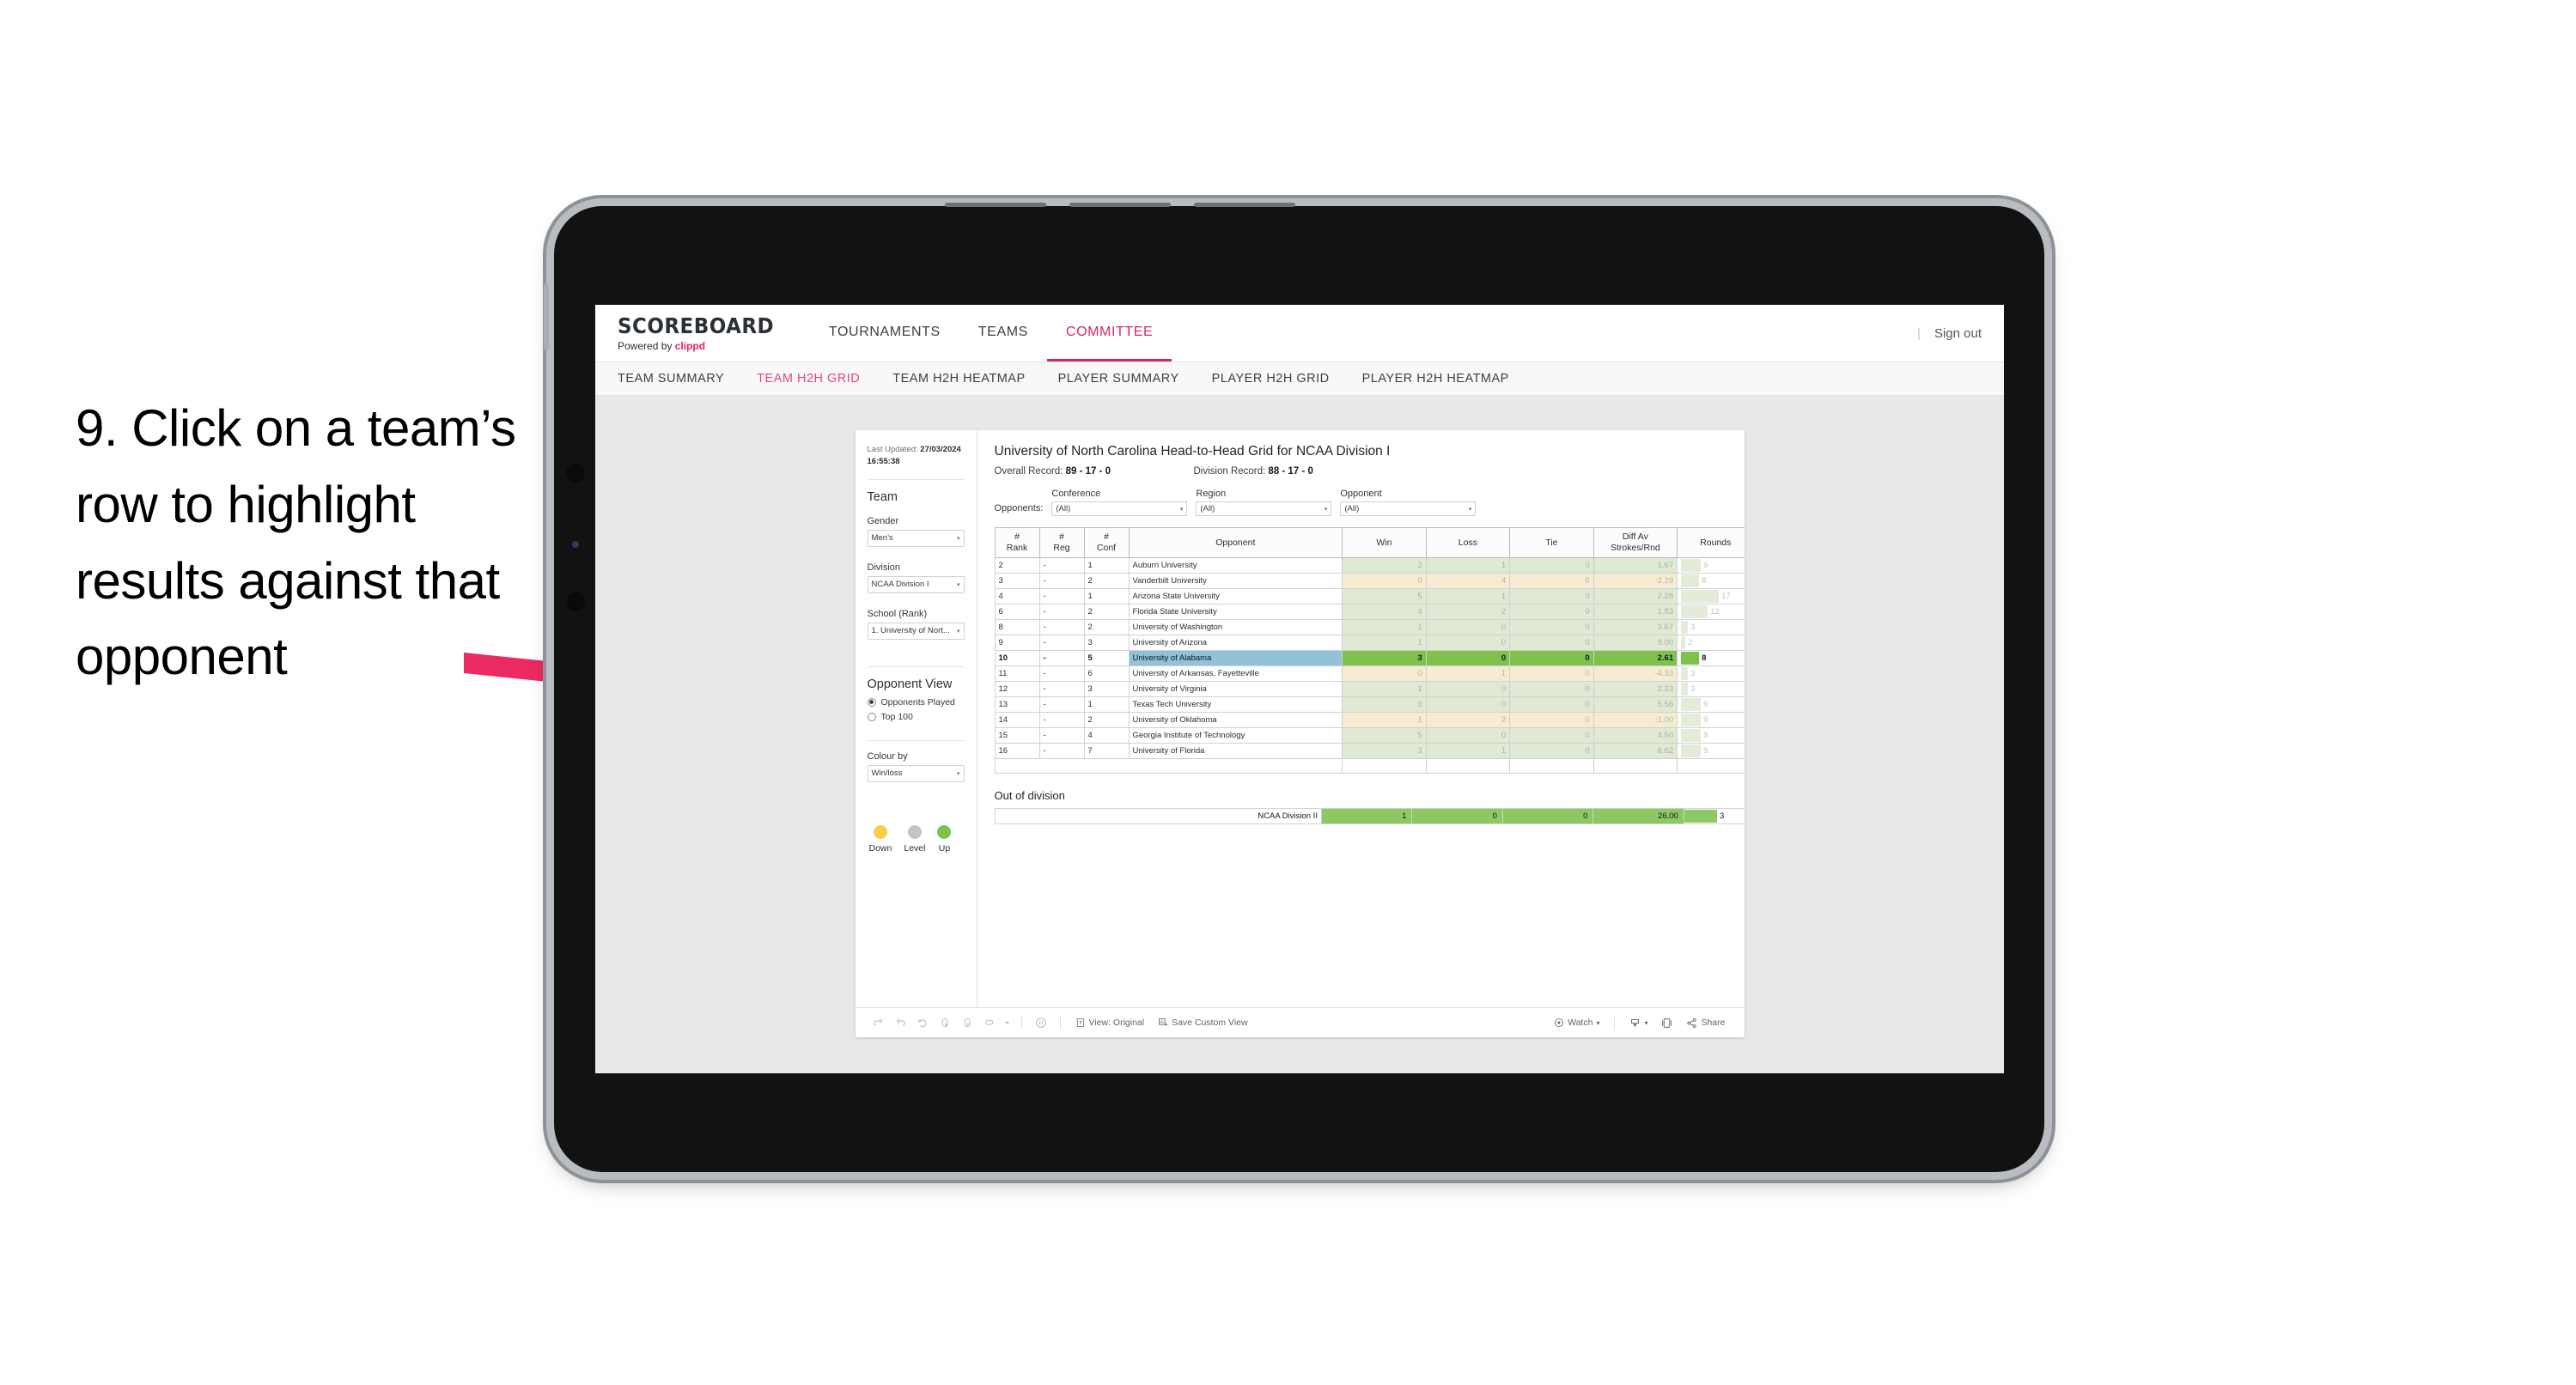  Describe the element at coordinates (1384, 674) in the screenshot. I see `cell-win: 0` at that location.